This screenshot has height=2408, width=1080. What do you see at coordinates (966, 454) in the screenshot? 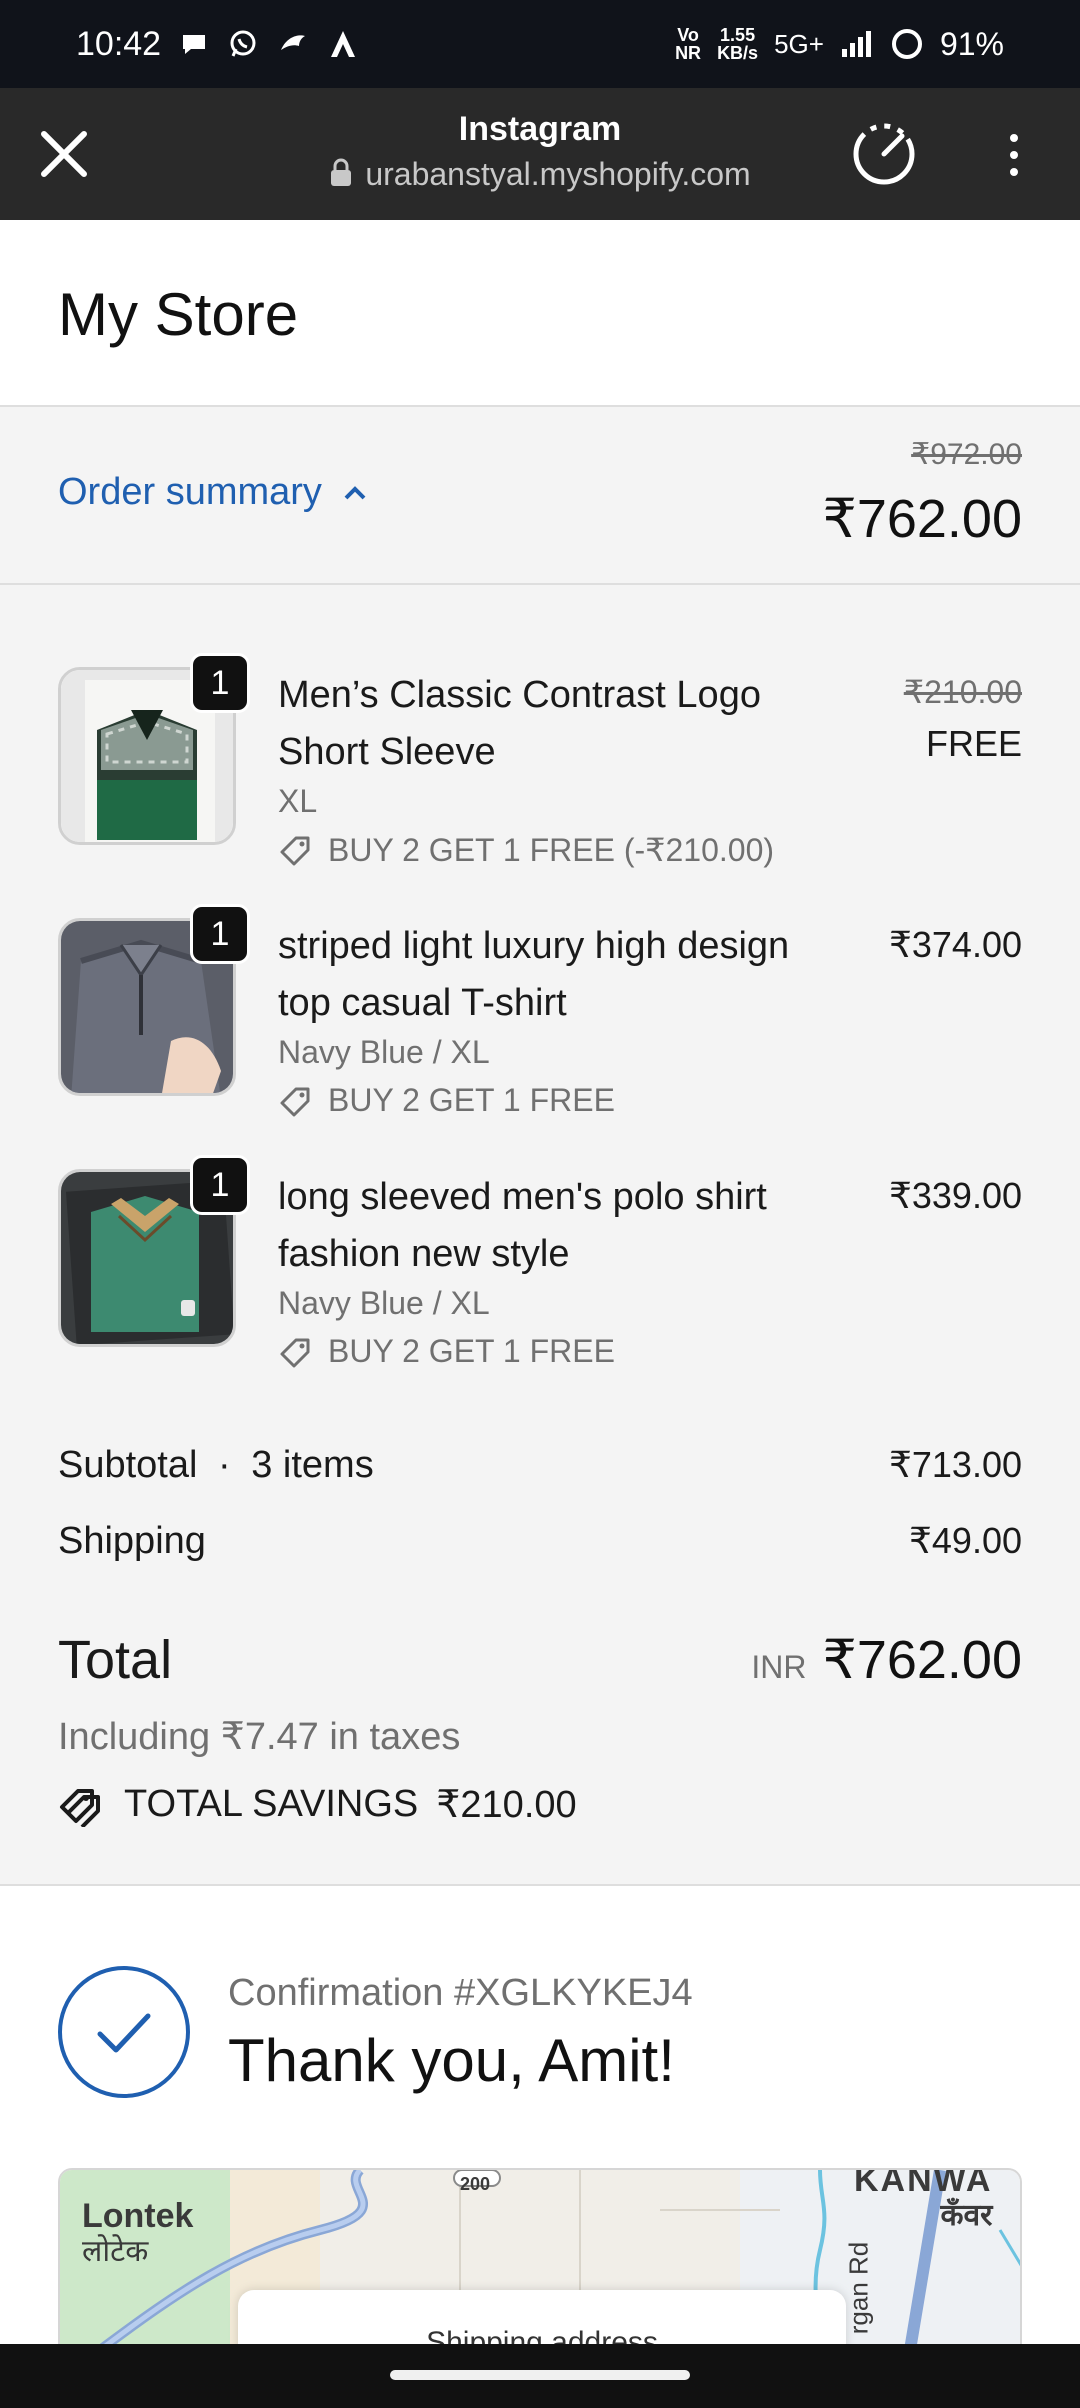
I see `original-total: ₹972.00` at bounding box center [966, 454].